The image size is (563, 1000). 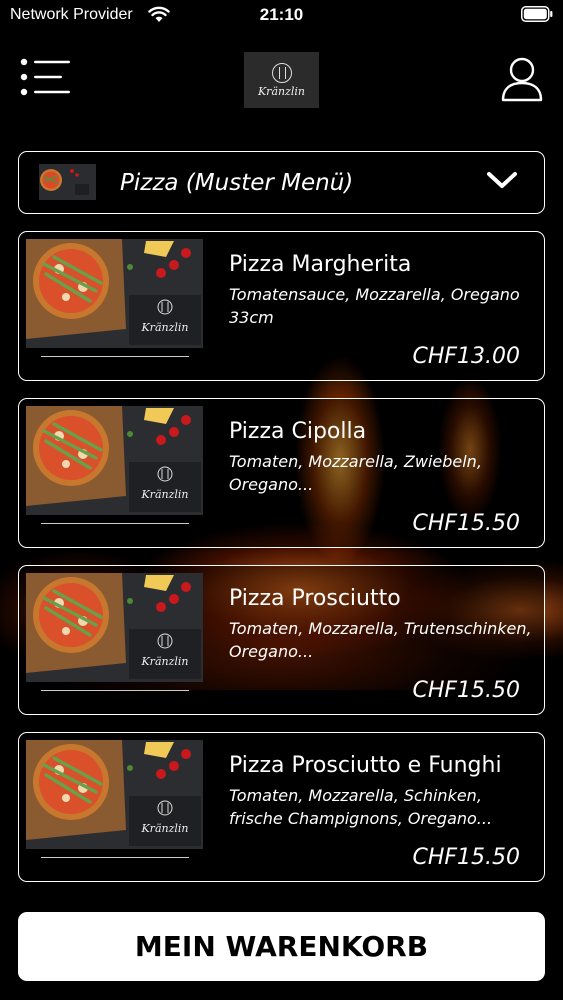 I want to click on product-description: Tomatensauce, Mozzarella, Oregano 33cm, so click(x=374, y=306).